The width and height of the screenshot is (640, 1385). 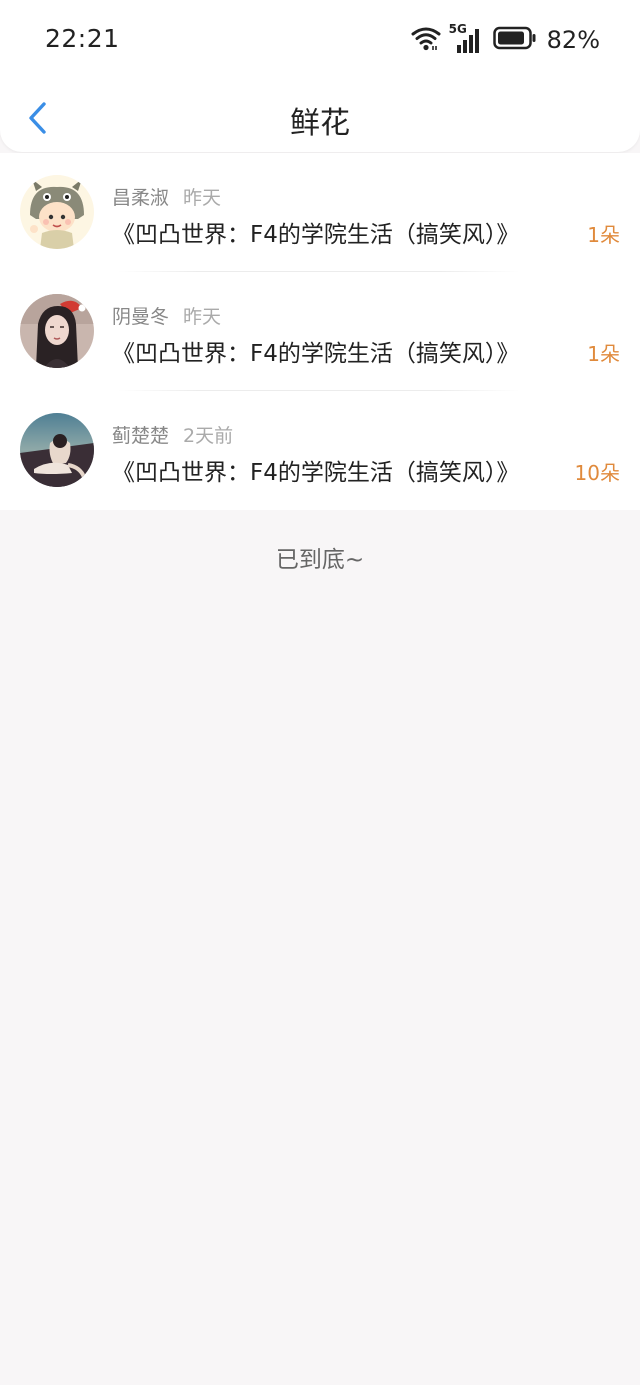 I want to click on sent-time: 2天前, so click(x=208, y=436).